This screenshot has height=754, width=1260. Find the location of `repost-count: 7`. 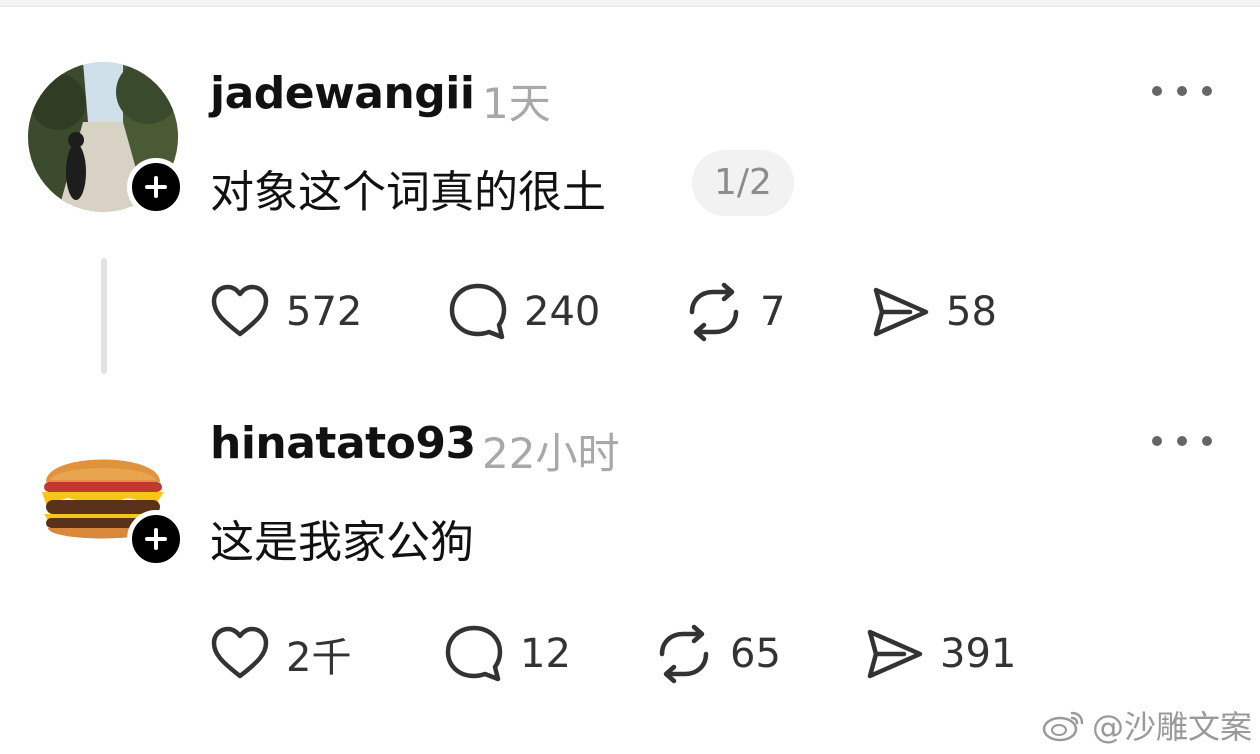

repost-count: 7 is located at coordinates (773, 312).